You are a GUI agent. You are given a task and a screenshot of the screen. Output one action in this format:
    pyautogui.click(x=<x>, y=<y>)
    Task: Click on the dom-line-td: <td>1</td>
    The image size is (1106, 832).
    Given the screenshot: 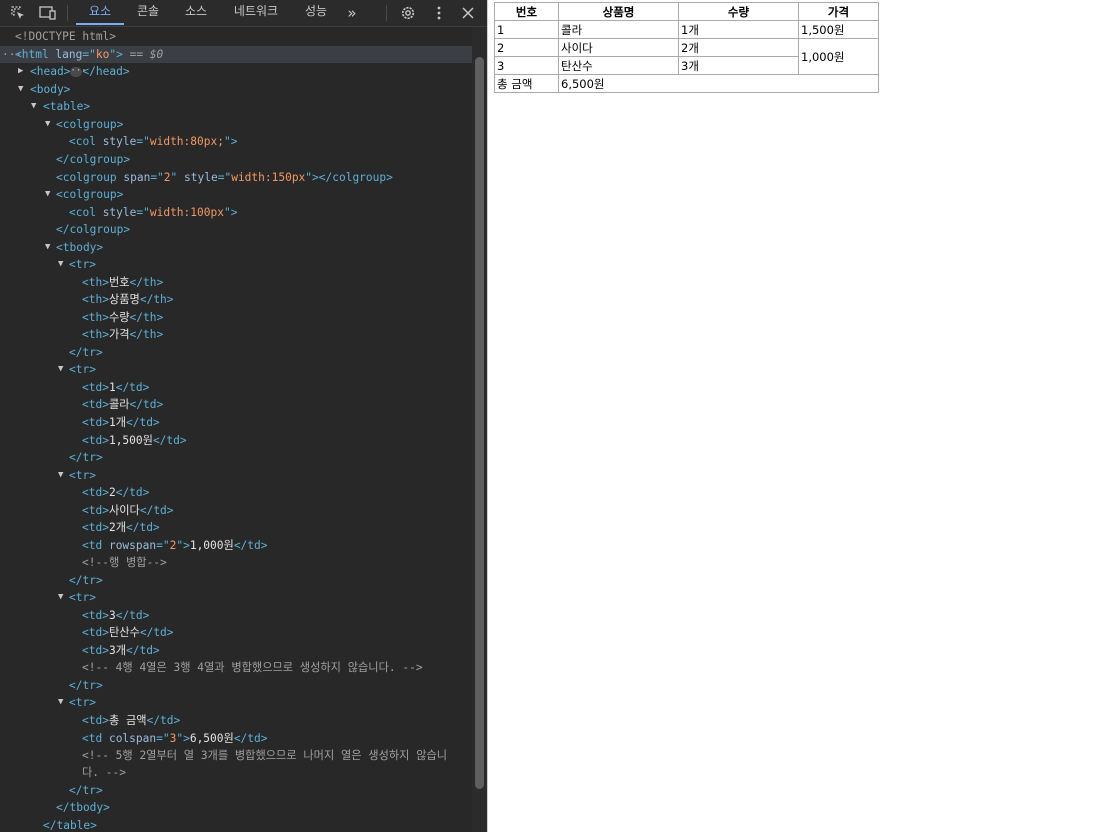 What is the action you would take?
    pyautogui.click(x=236, y=387)
    